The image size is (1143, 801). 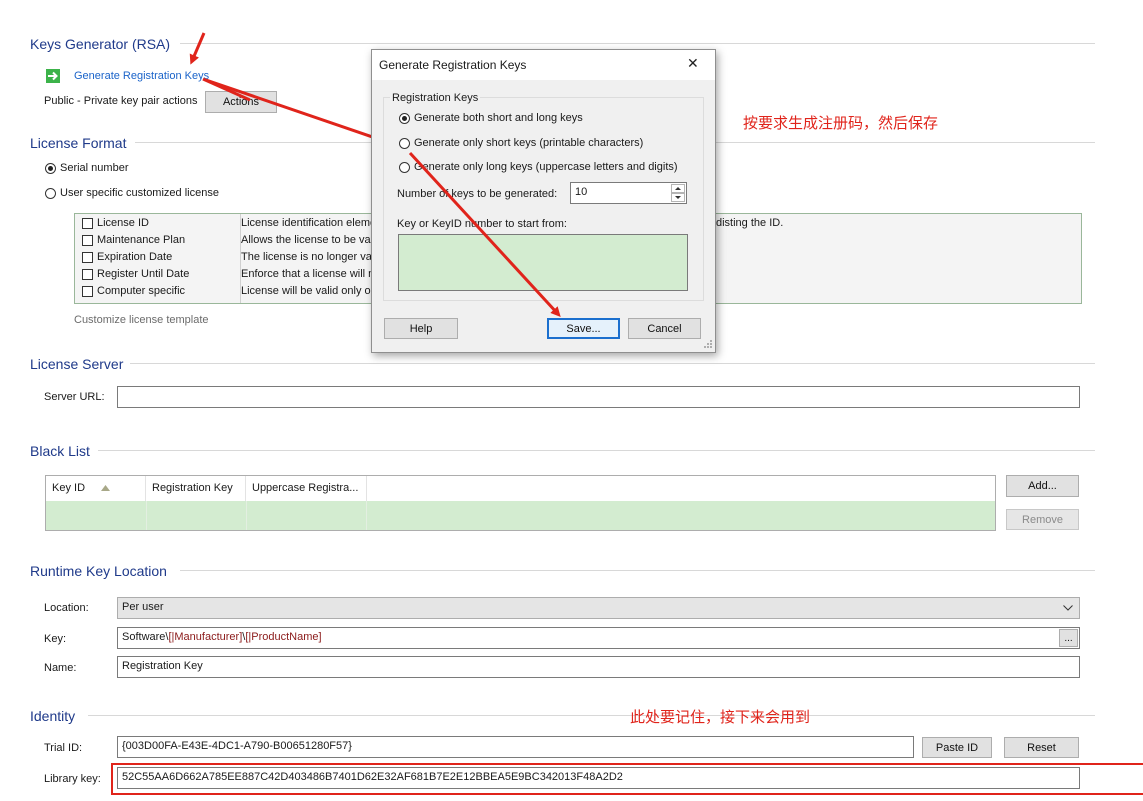 I want to click on annotation-overlay-top, so click(x=484, y=234).